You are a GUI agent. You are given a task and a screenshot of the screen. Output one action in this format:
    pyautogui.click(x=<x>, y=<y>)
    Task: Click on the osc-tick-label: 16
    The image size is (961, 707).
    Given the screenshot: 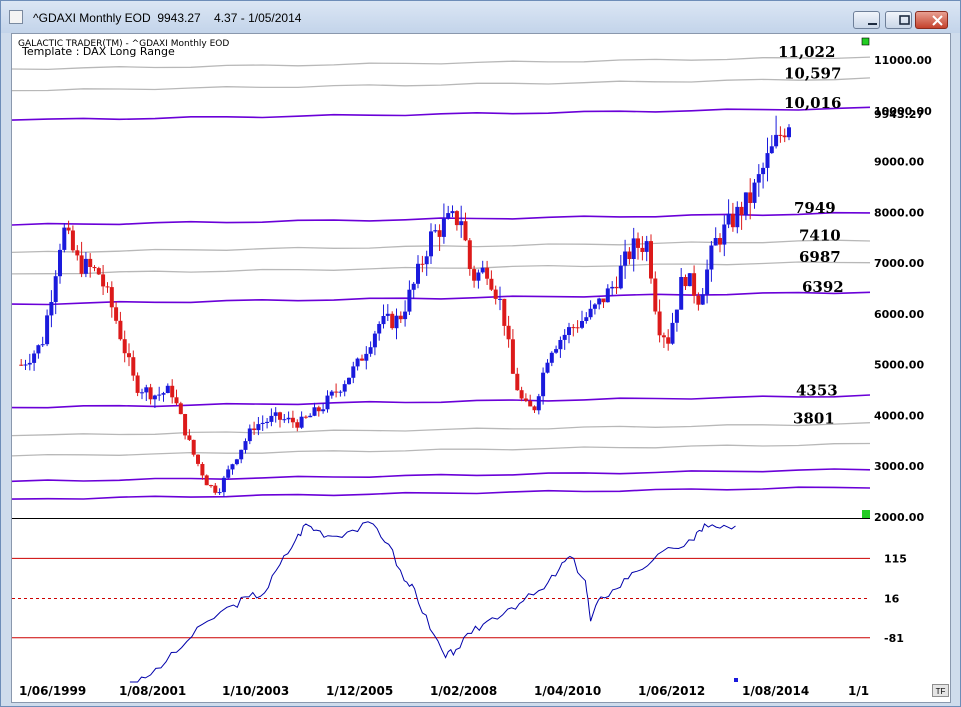 What is the action you would take?
    pyautogui.click(x=892, y=599)
    